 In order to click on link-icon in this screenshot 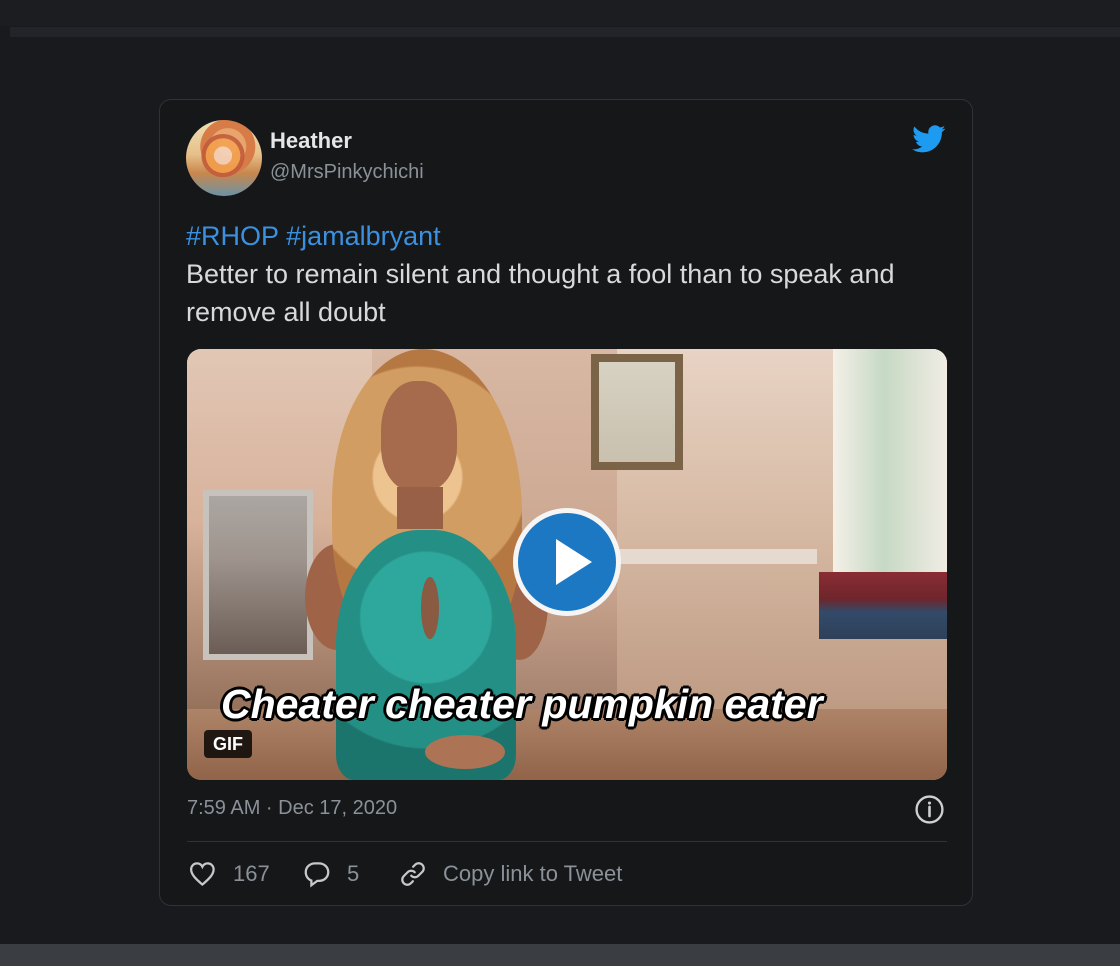, I will do `click(413, 874)`.